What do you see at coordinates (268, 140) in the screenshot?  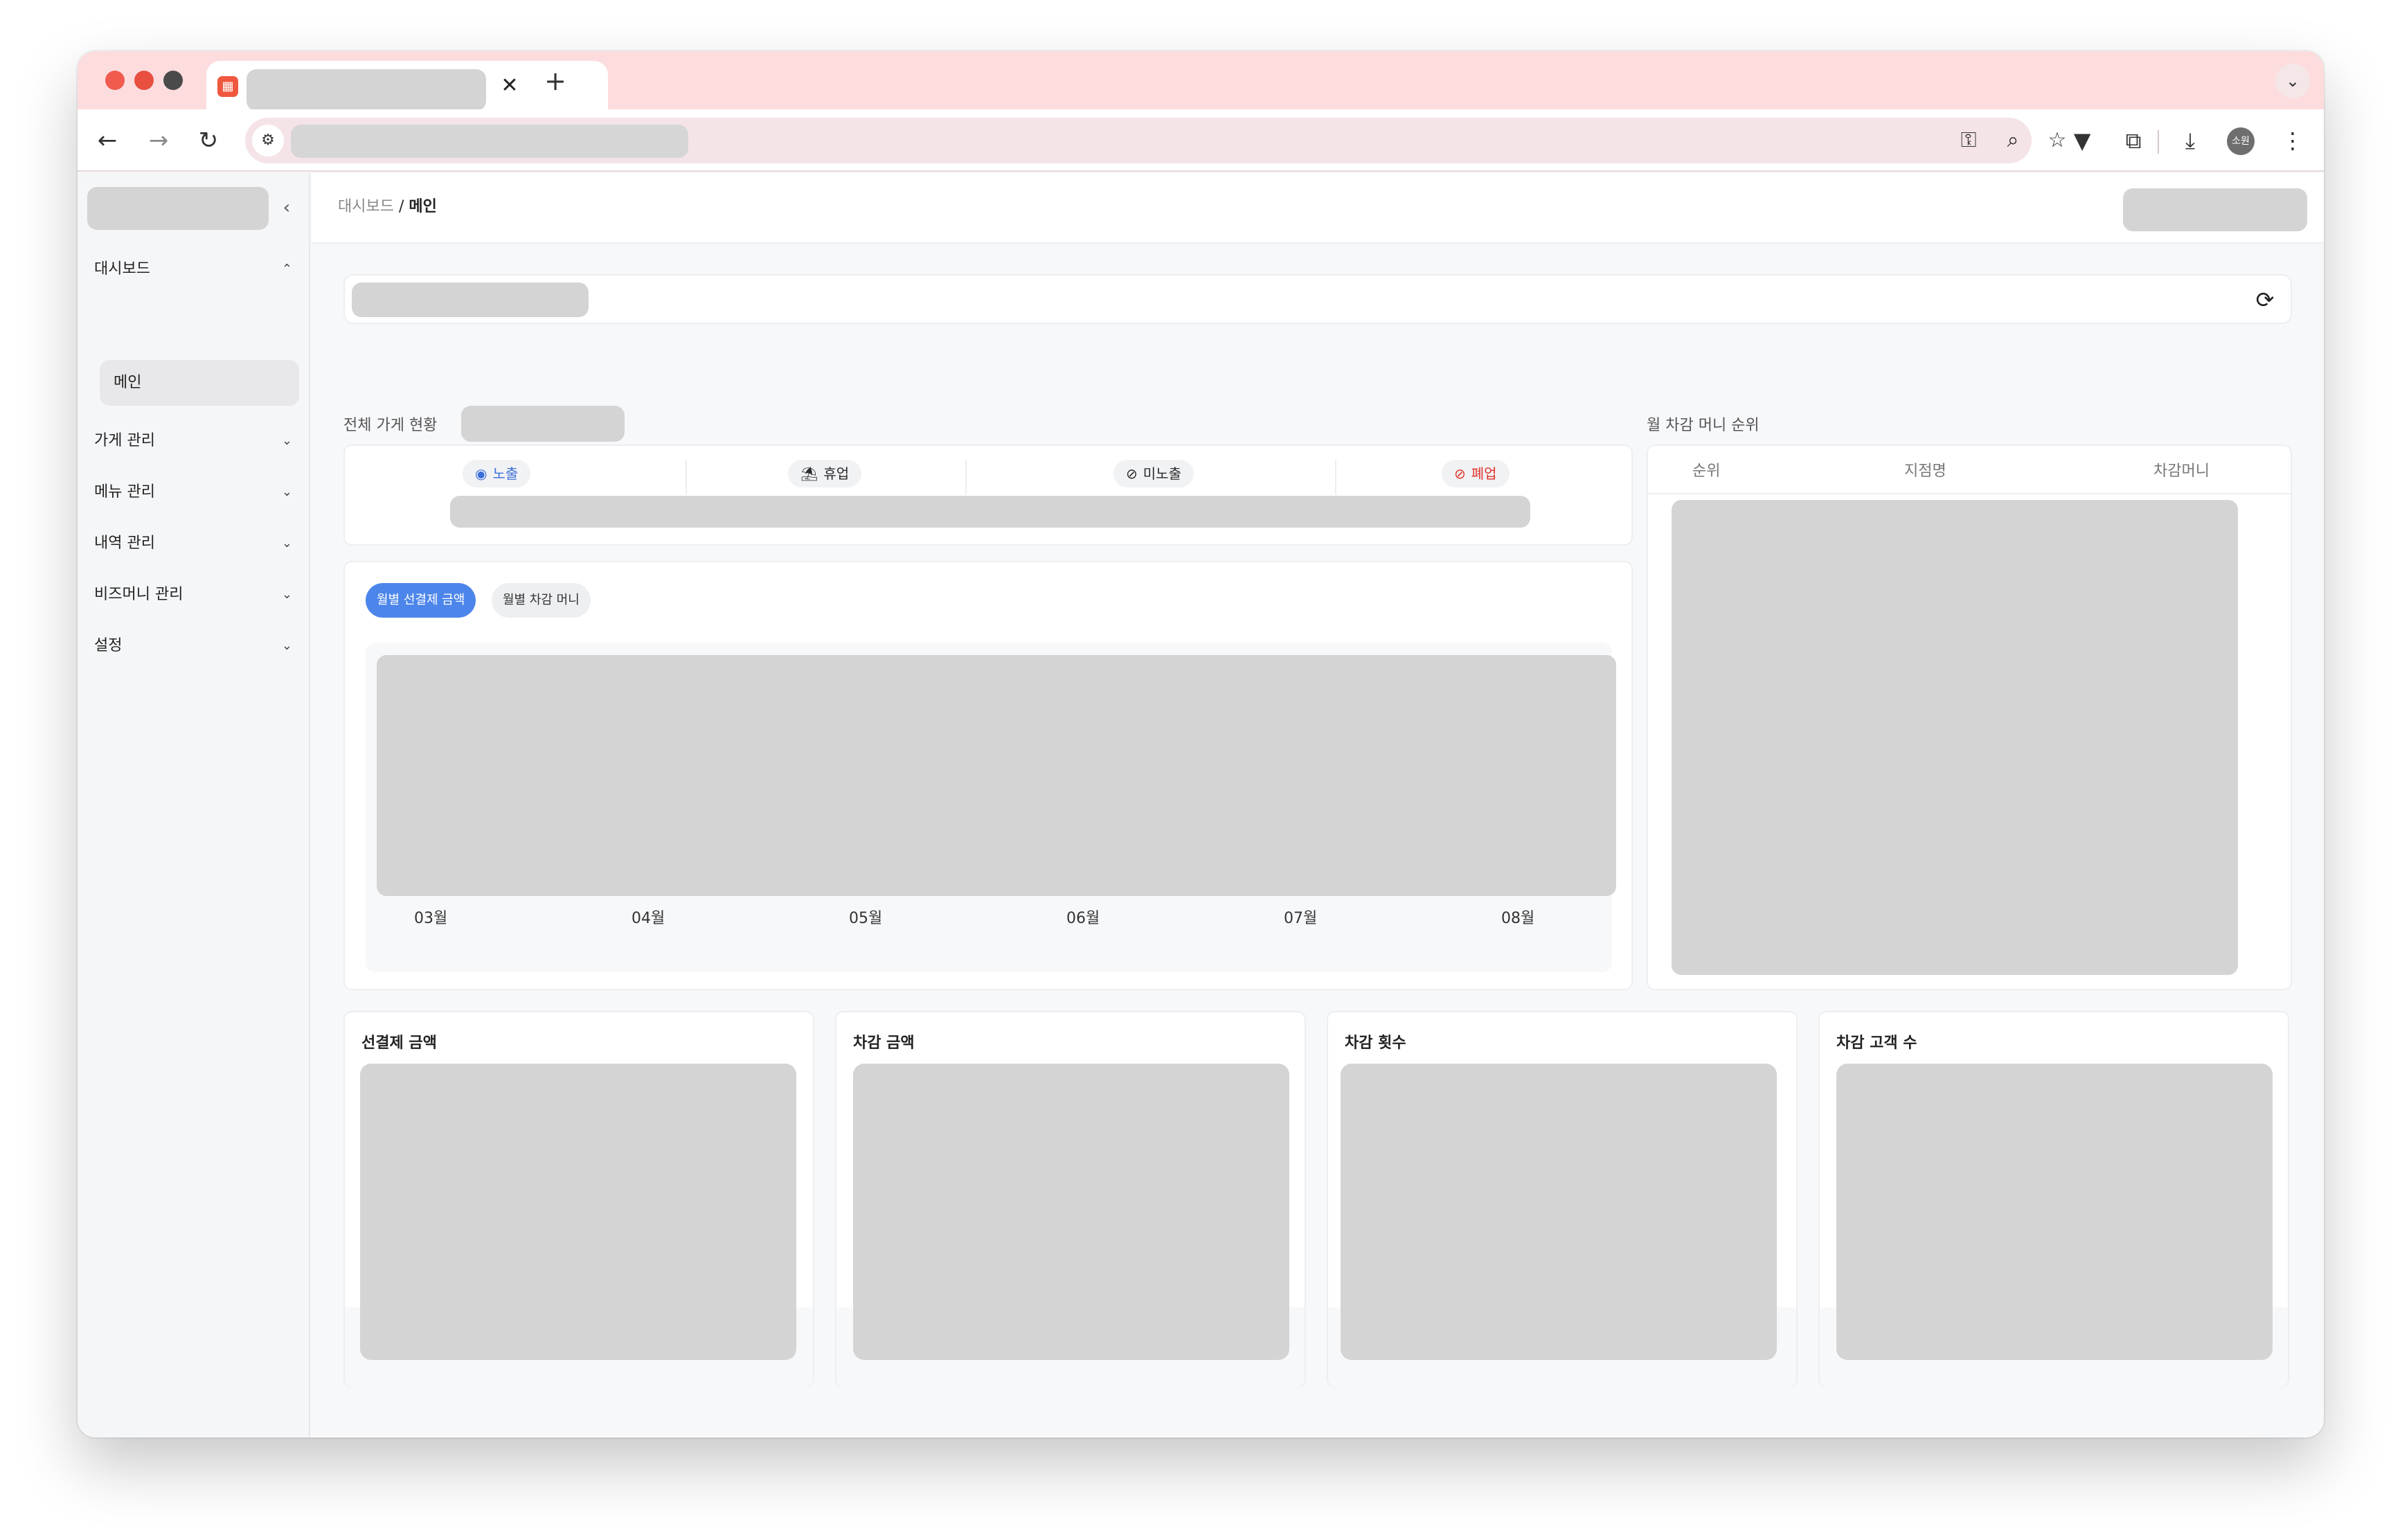 I see `site-settings-icon: ⚙` at bounding box center [268, 140].